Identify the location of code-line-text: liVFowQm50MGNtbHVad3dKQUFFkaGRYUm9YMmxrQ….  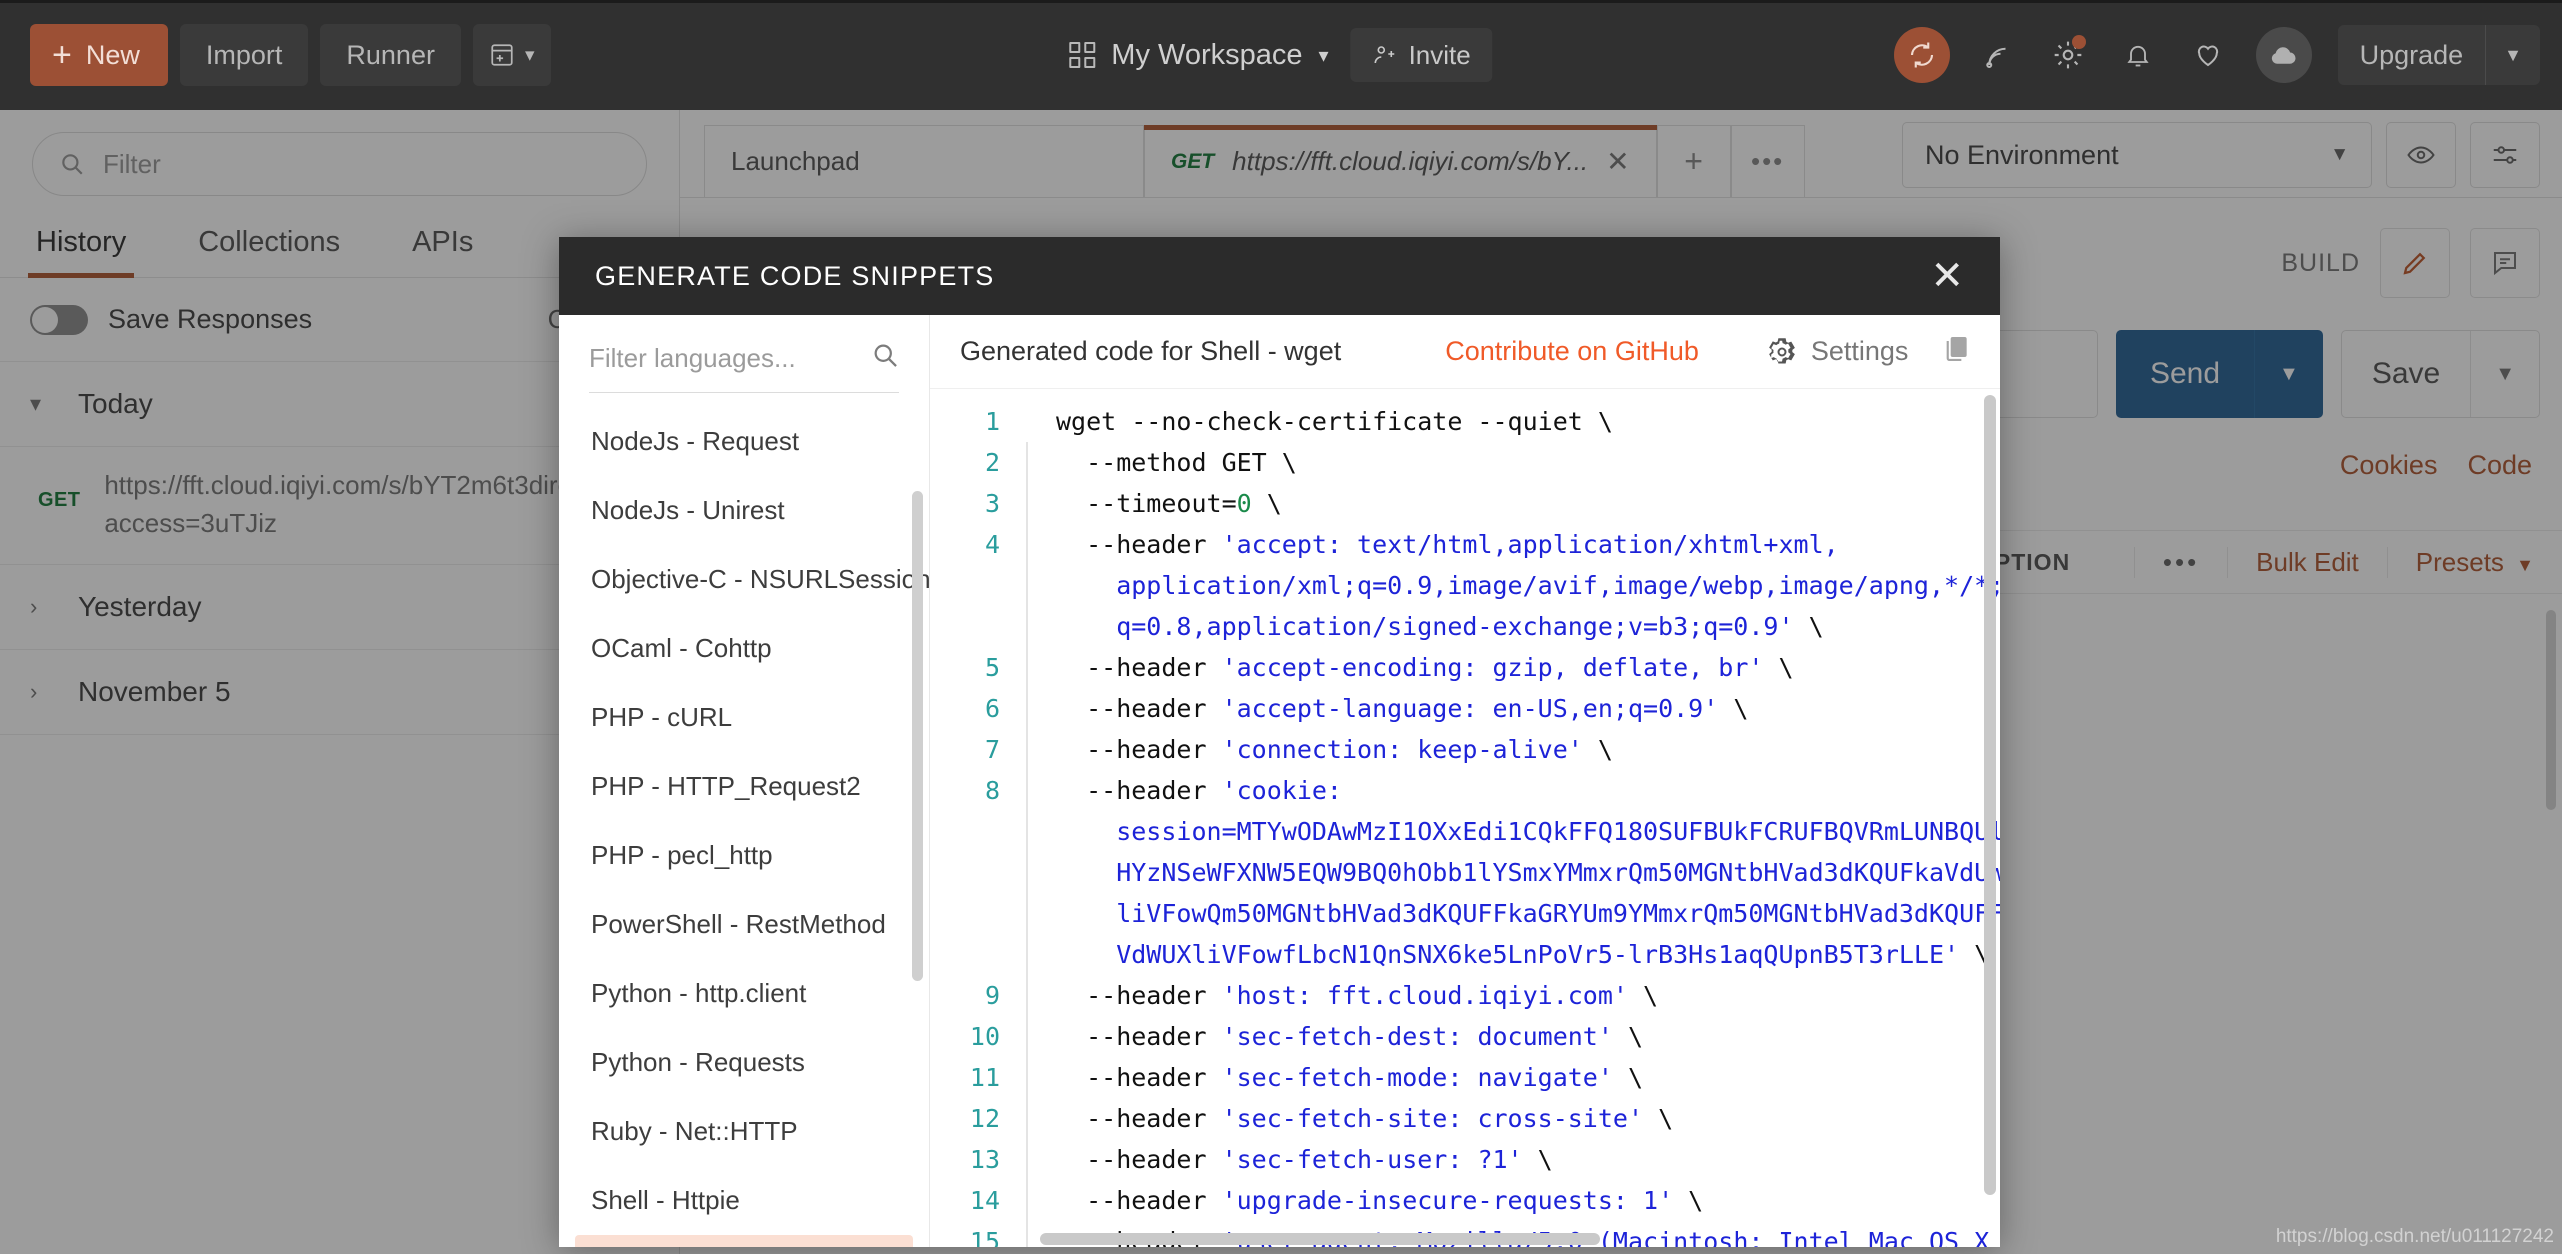
(1513, 913).